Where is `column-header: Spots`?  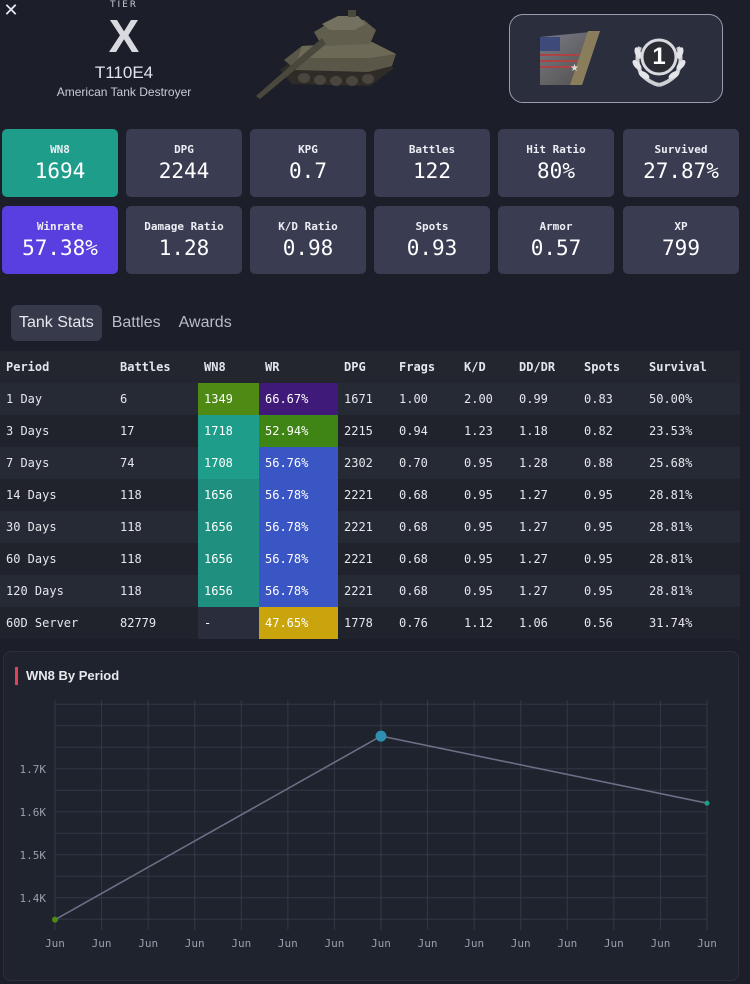
column-header: Spots is located at coordinates (610, 367).